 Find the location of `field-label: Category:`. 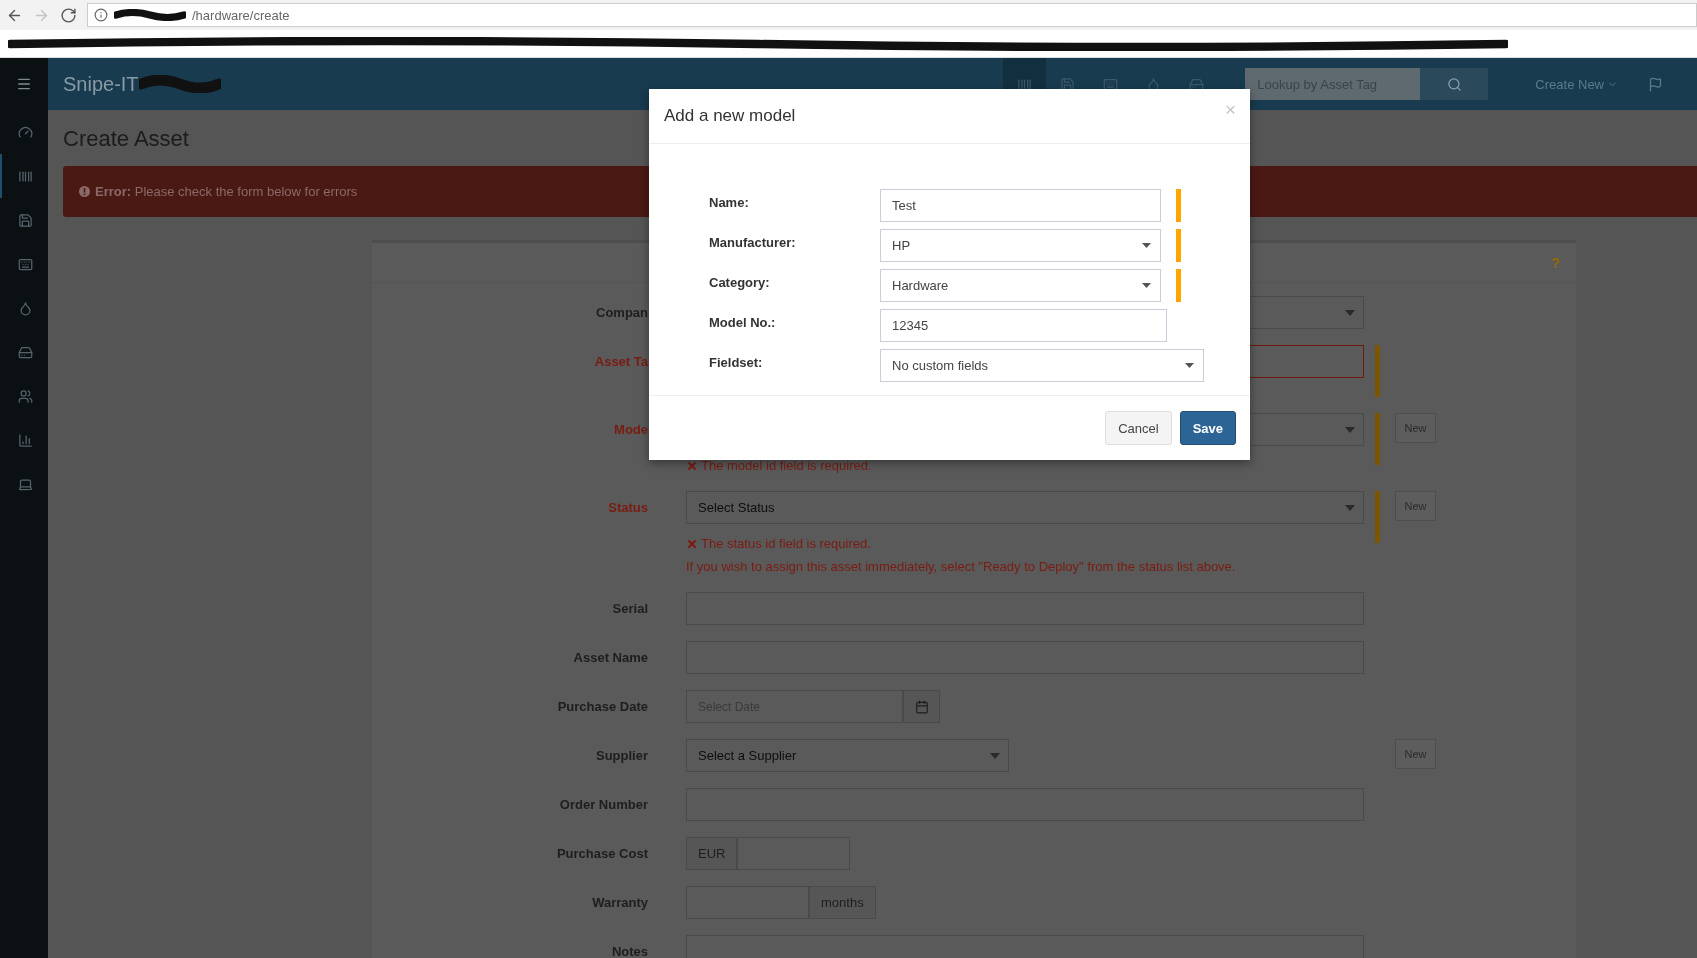

field-label: Category: is located at coordinates (740, 282).